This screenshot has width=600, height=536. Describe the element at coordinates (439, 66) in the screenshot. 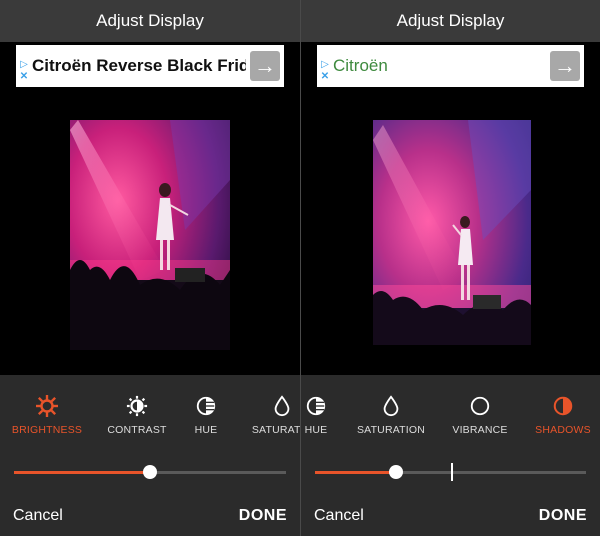

I see `ad-text: Citroën` at that location.